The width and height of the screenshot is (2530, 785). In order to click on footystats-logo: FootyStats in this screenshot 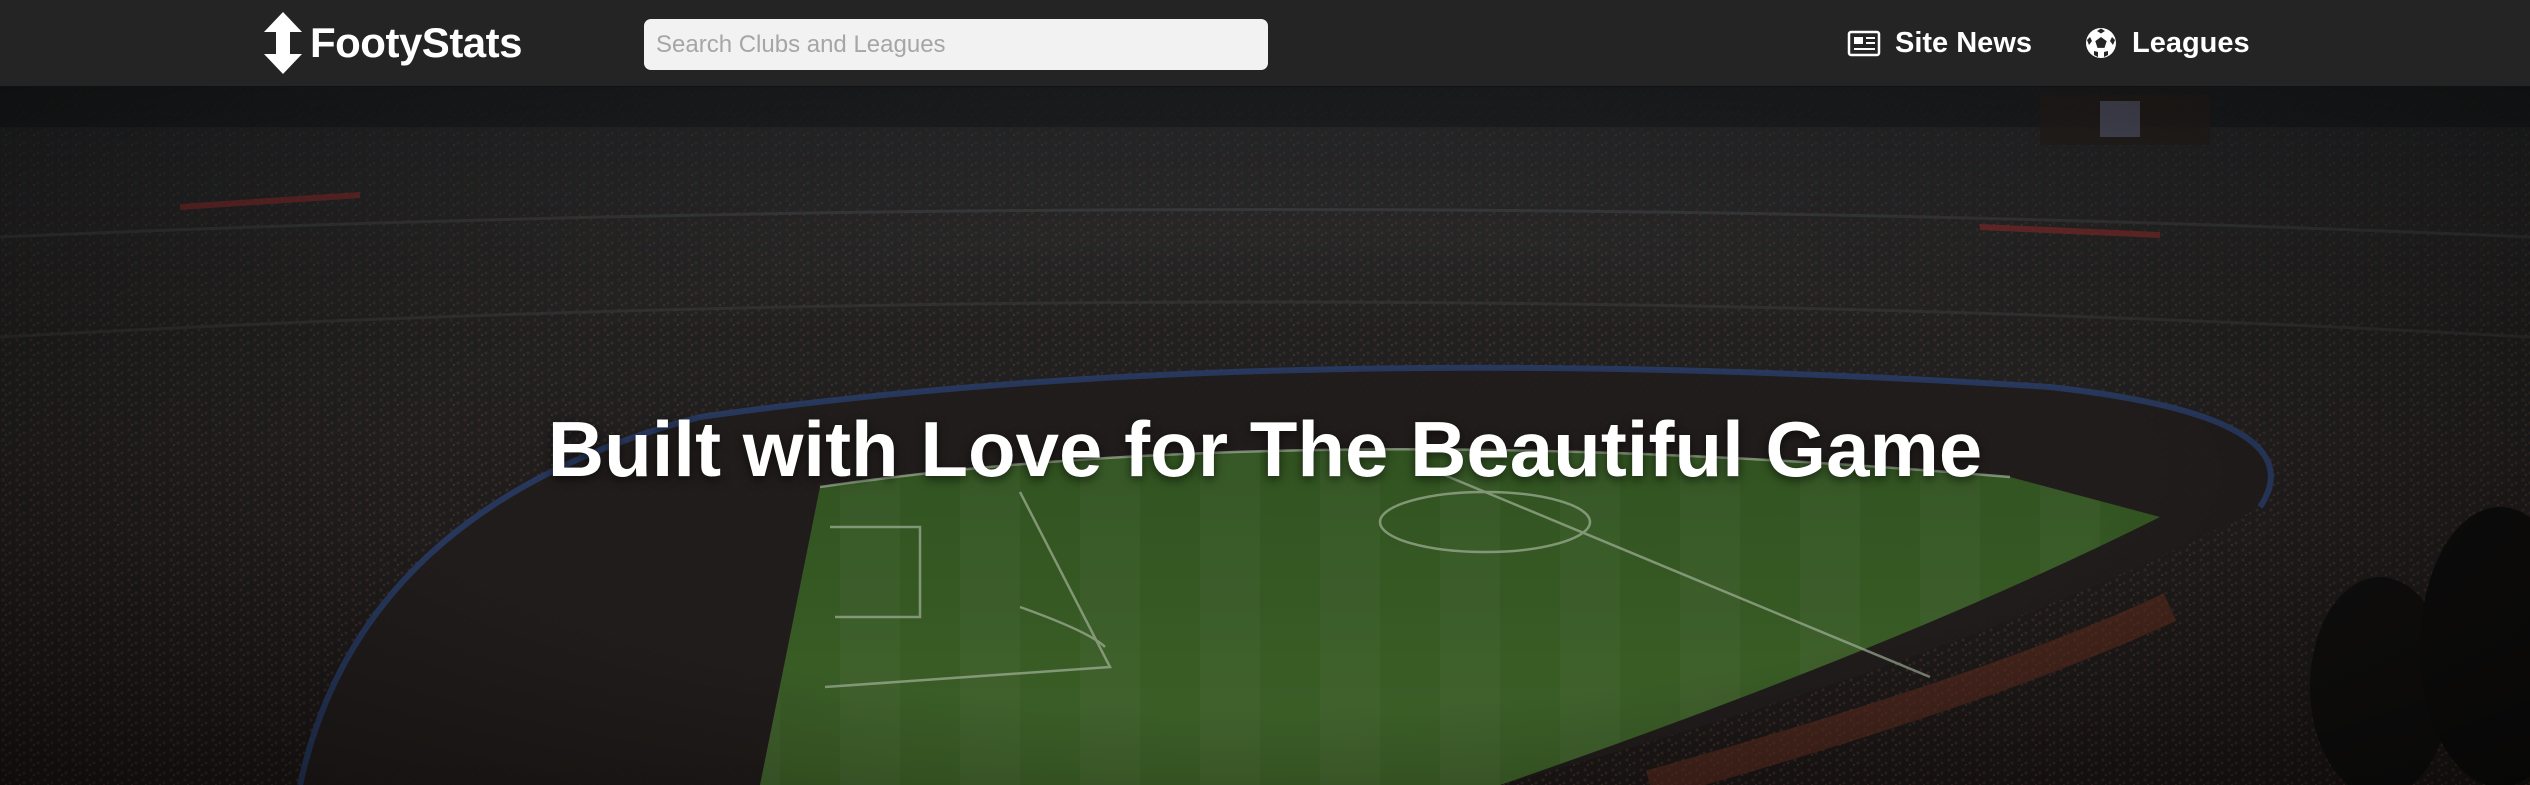, I will do `click(392, 43)`.